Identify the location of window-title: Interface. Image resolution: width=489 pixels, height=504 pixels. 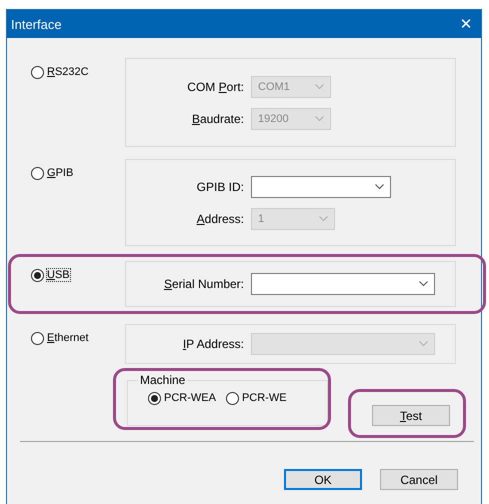
(36, 24).